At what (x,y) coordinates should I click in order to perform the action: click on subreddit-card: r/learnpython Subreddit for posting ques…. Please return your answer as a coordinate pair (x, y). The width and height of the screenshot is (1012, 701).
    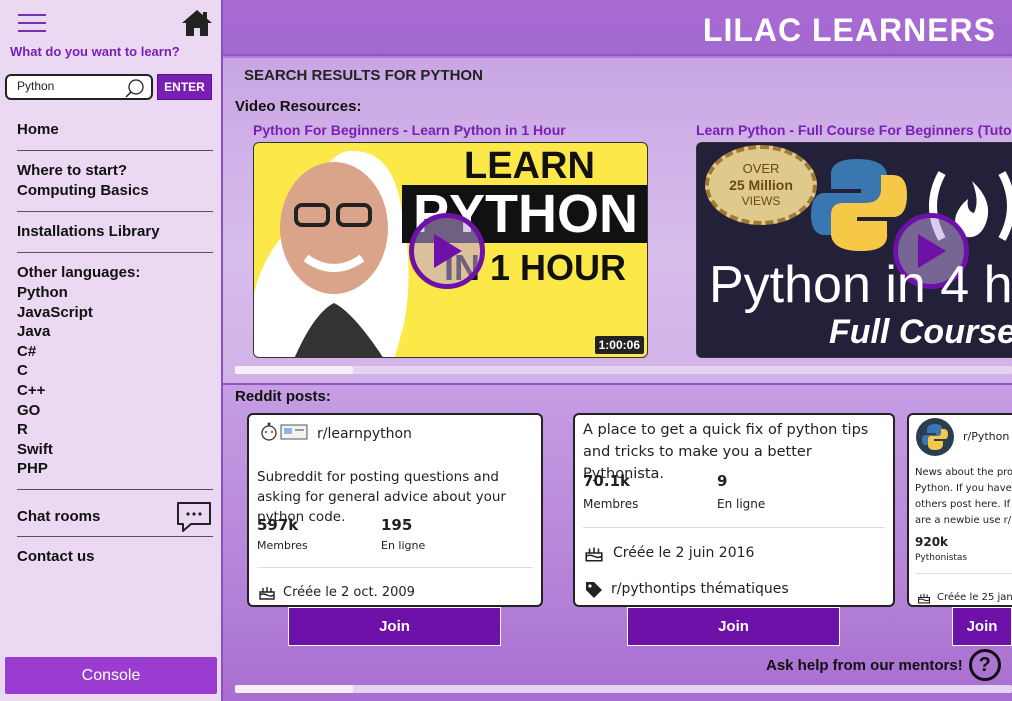
    Looking at the image, I should click on (395, 510).